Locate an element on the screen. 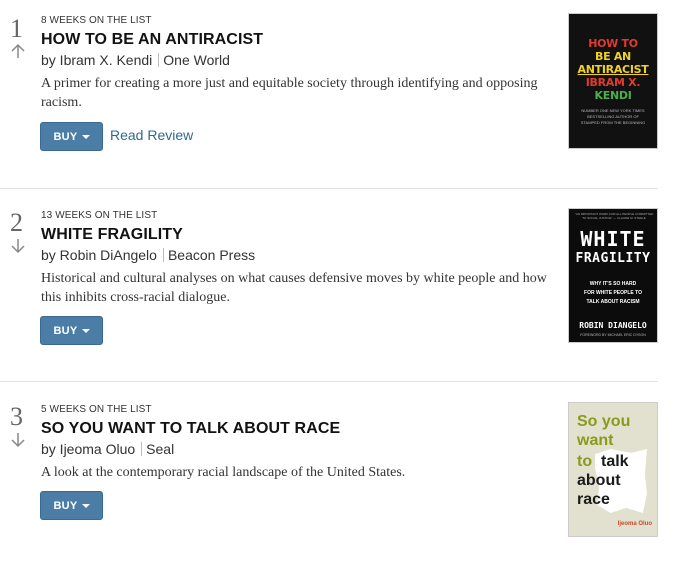 This screenshot has height=565, width=680. book-title: SO YOU WANT TO TALK ABOUT RACE is located at coordinates (190, 429).